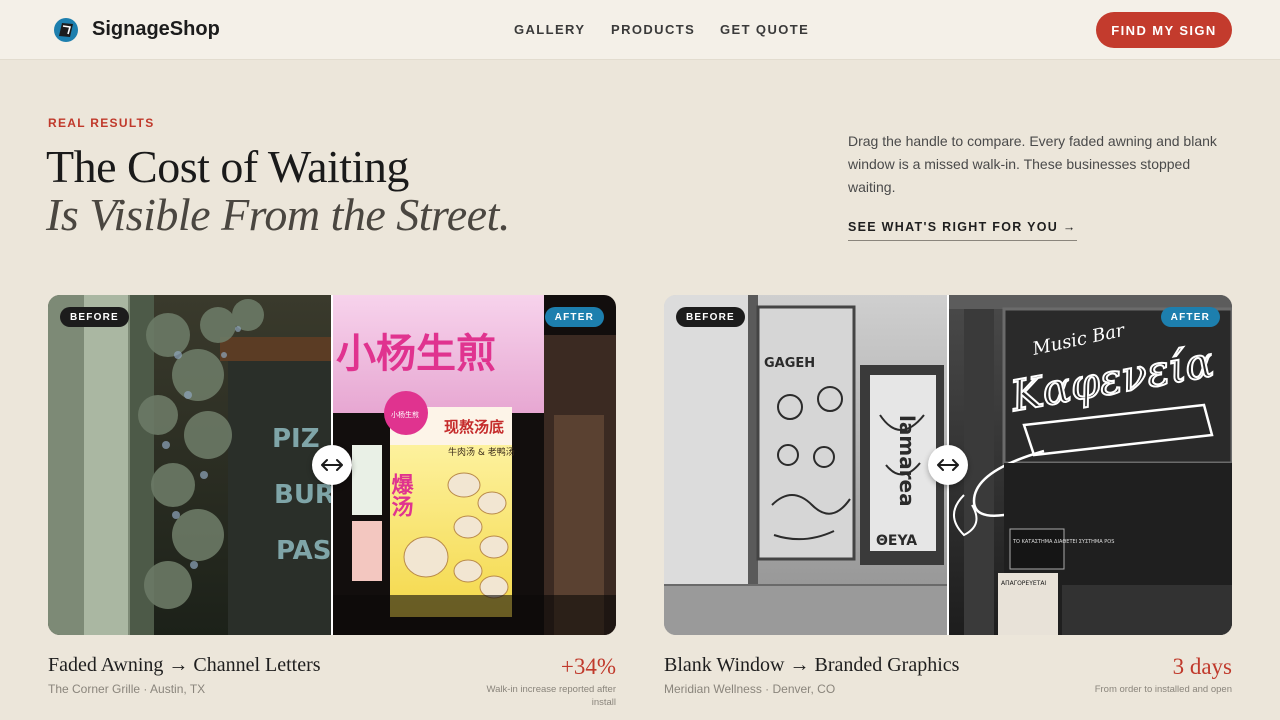 This screenshot has height=720, width=1280. What do you see at coordinates (127, 689) in the screenshot?
I see `comparison-subtitle: The Corner Grille · Austin, TX` at bounding box center [127, 689].